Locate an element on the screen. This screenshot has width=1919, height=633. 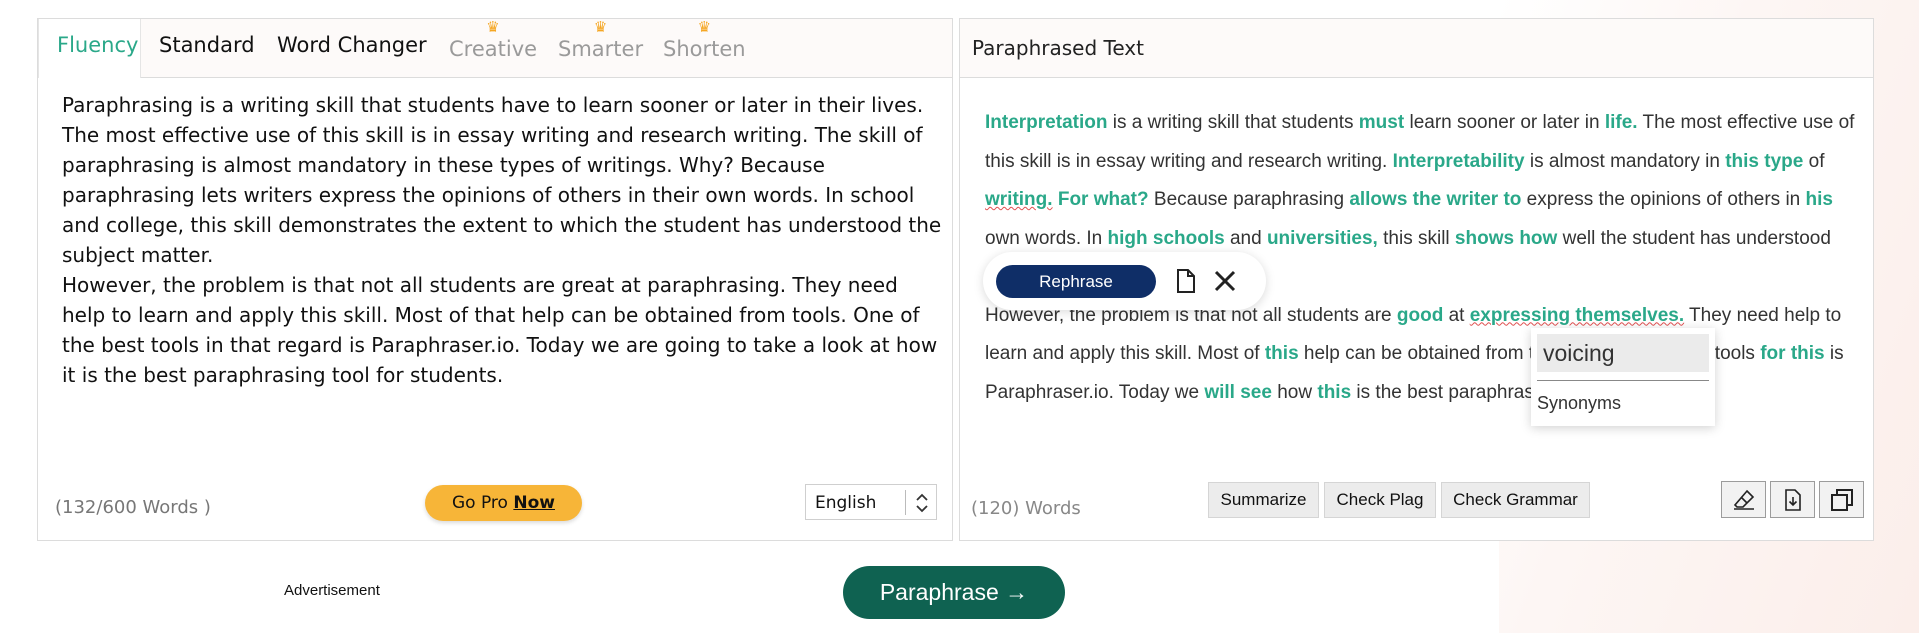
summarize-button: Summarize is located at coordinates (1263, 500).